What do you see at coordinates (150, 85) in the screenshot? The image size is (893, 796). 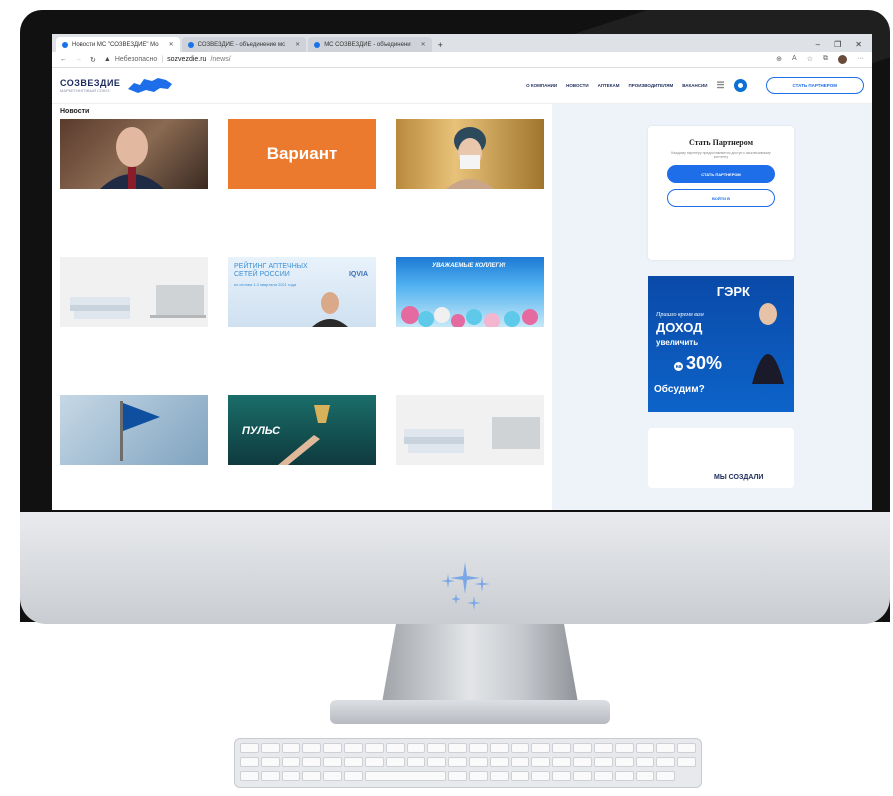 I see `russia-map-icon` at bounding box center [150, 85].